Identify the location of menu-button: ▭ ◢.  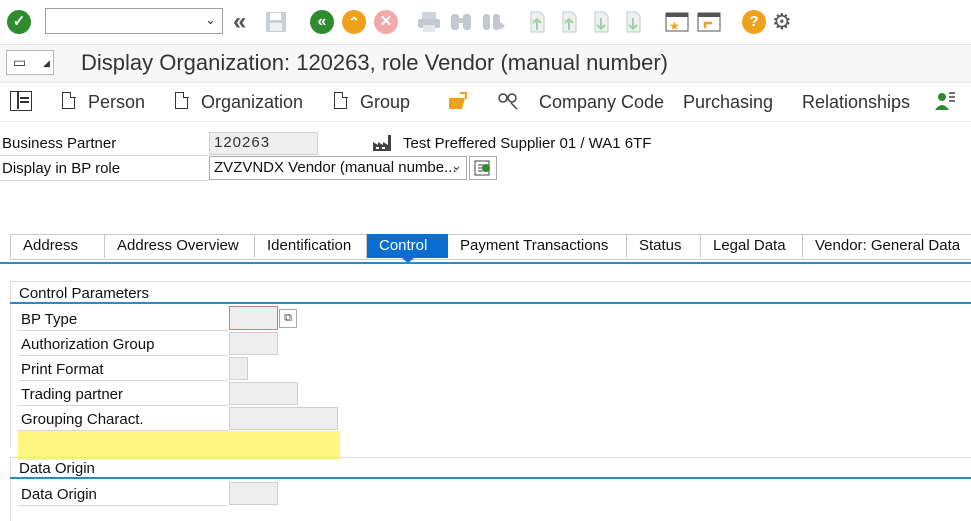
(30, 62).